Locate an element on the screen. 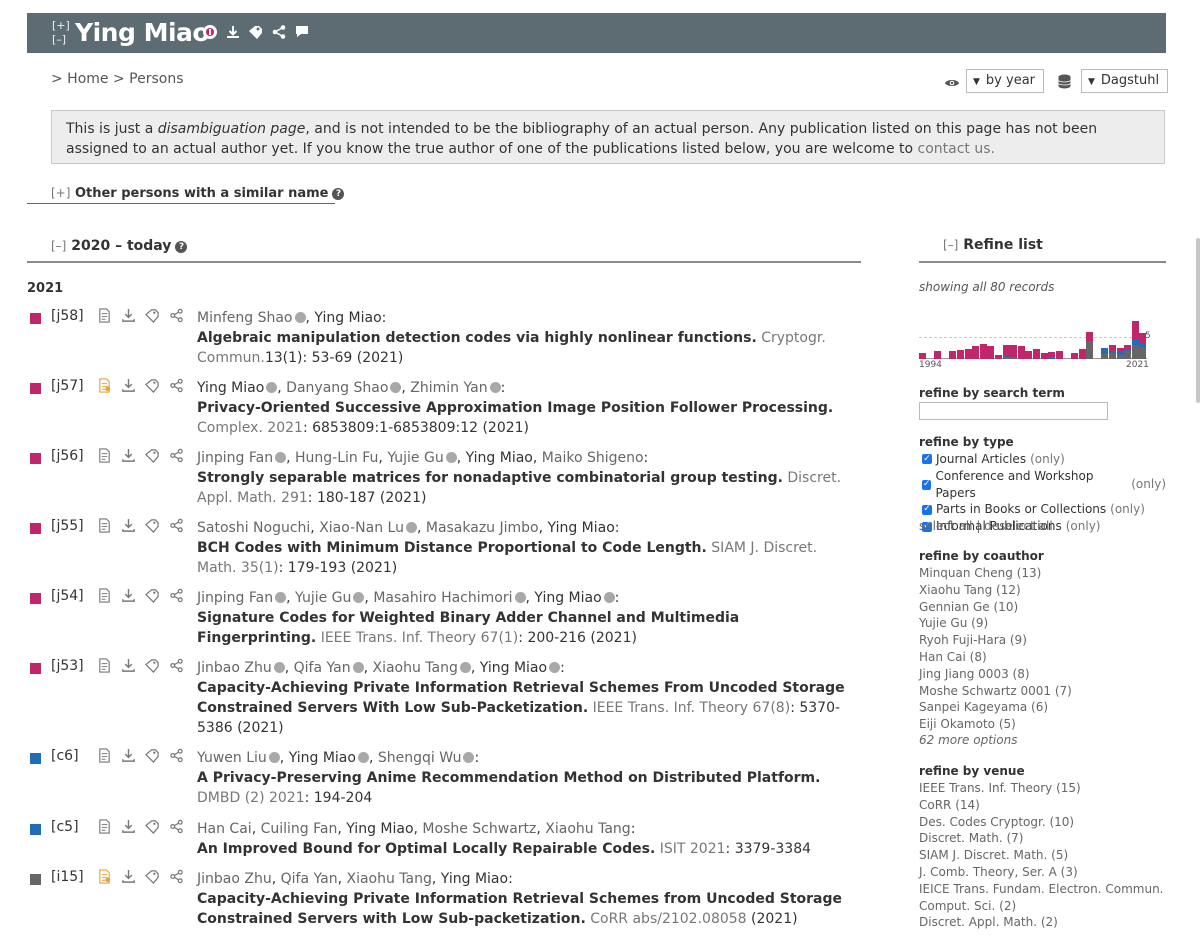 This screenshot has height=936, width=1200. author-link: Maiko Shigeno is located at coordinates (593, 458).